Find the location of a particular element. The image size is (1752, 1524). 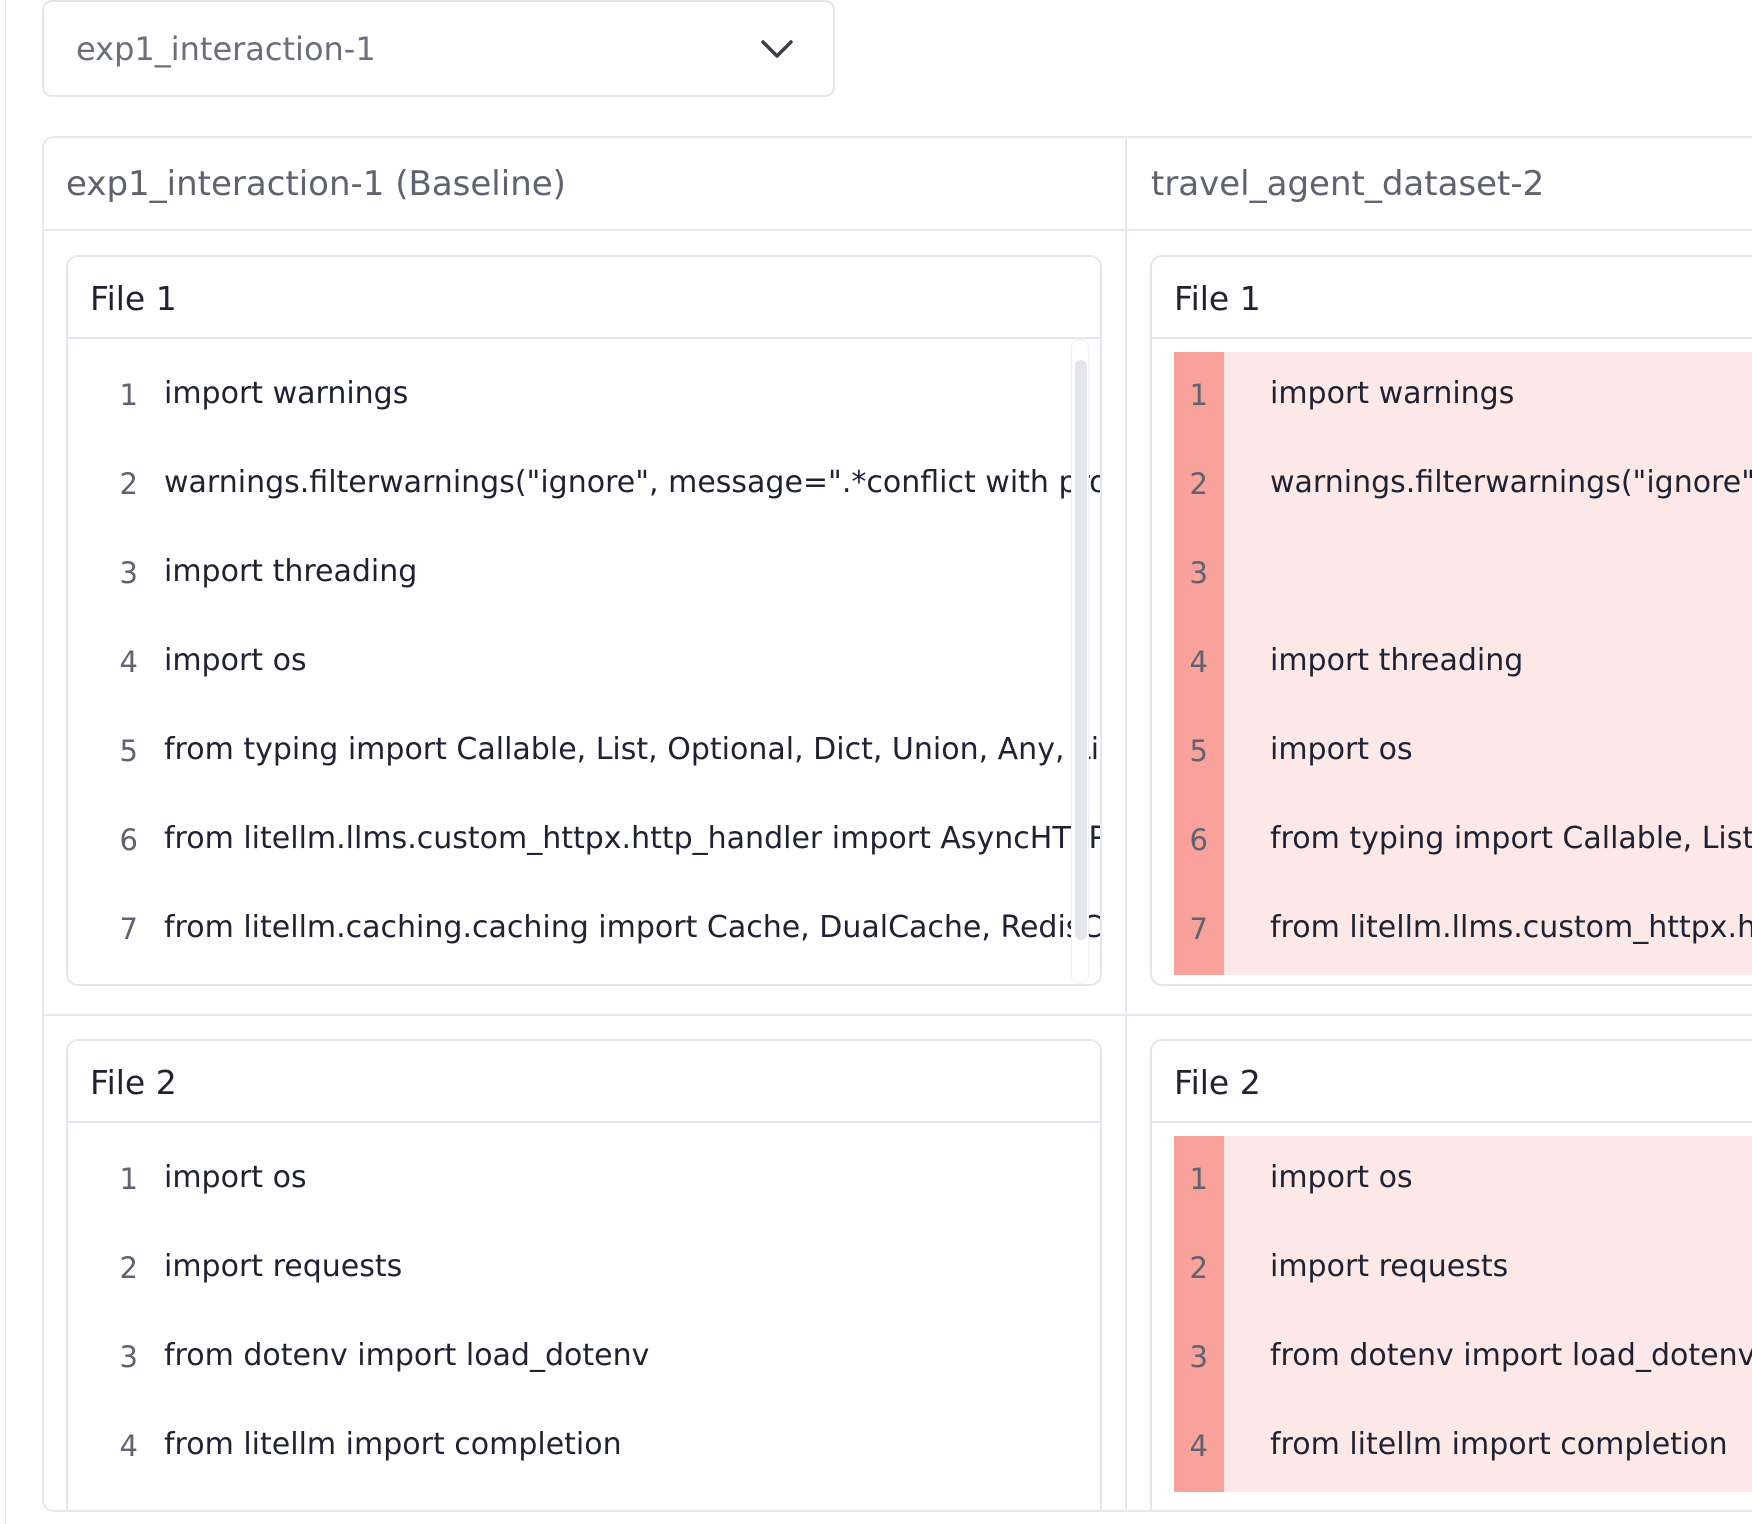

scrollbar-track is located at coordinates (1080, 661).